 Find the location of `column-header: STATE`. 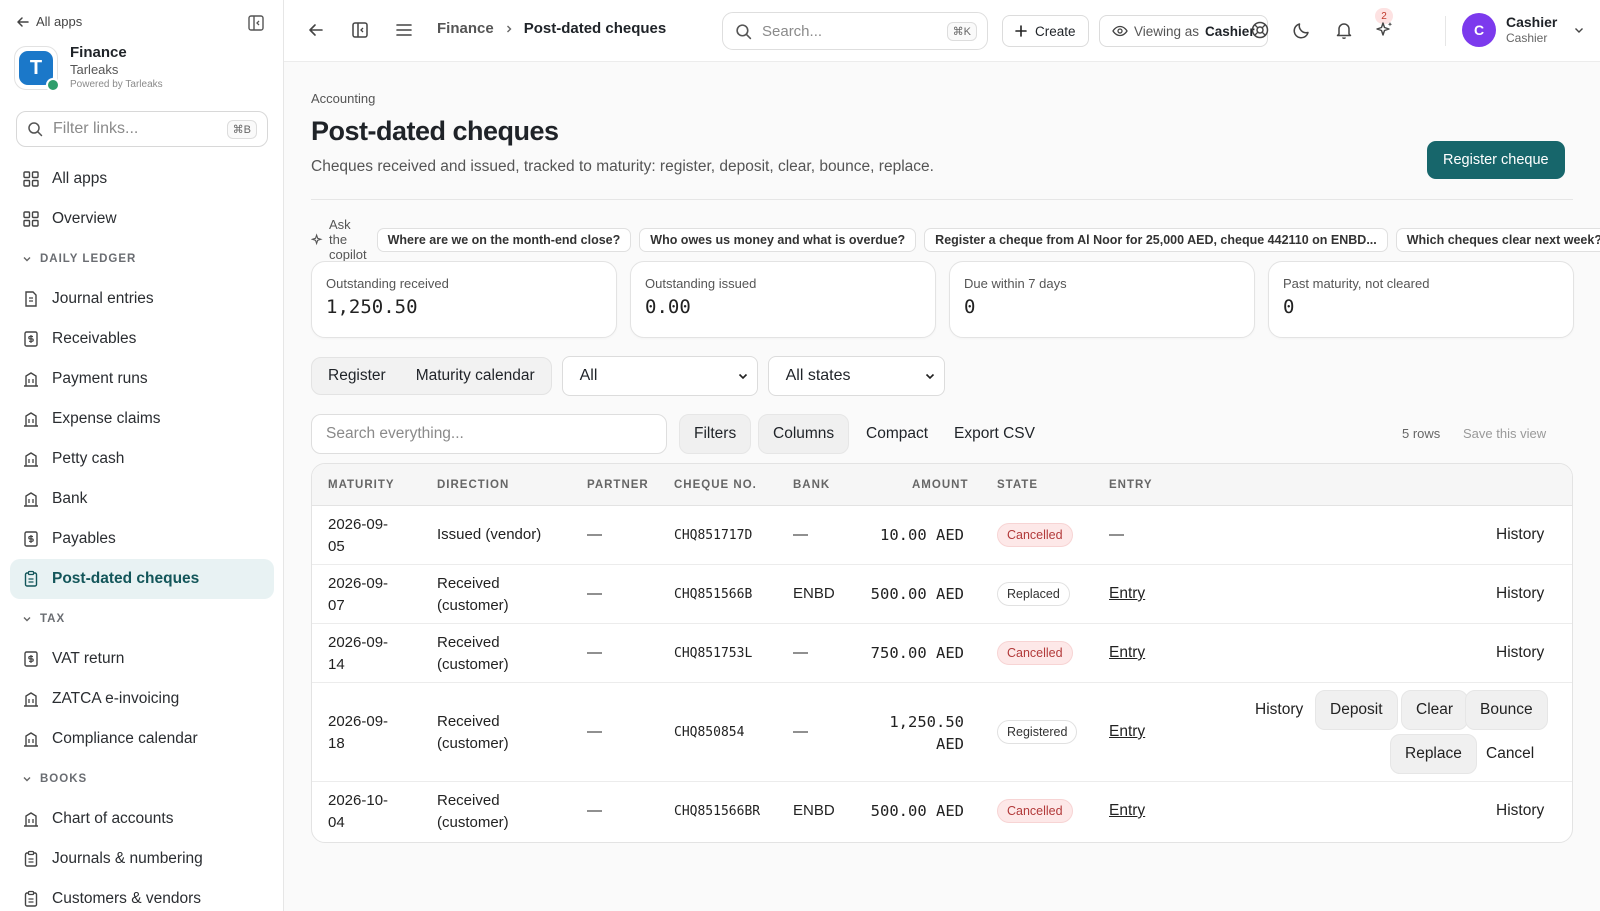

column-header: STATE is located at coordinates (1017, 485).